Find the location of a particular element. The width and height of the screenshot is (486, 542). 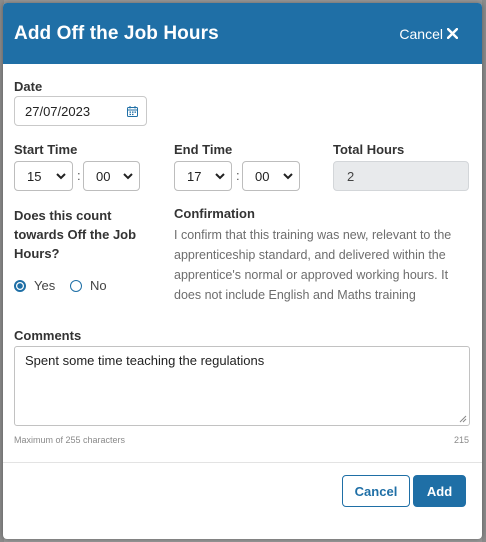

start-minute-value: 00 is located at coordinates (103, 176).